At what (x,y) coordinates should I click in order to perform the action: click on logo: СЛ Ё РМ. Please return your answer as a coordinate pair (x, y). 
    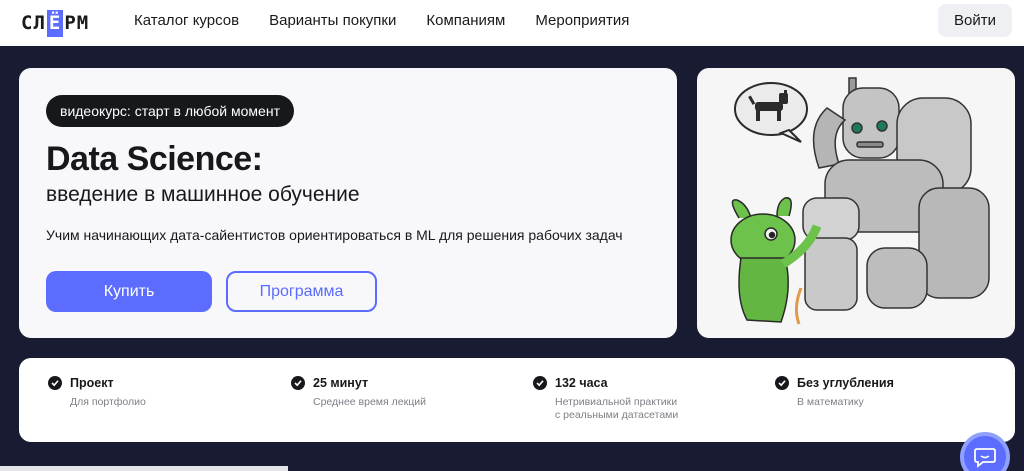
    Looking at the image, I should click on (55, 23).